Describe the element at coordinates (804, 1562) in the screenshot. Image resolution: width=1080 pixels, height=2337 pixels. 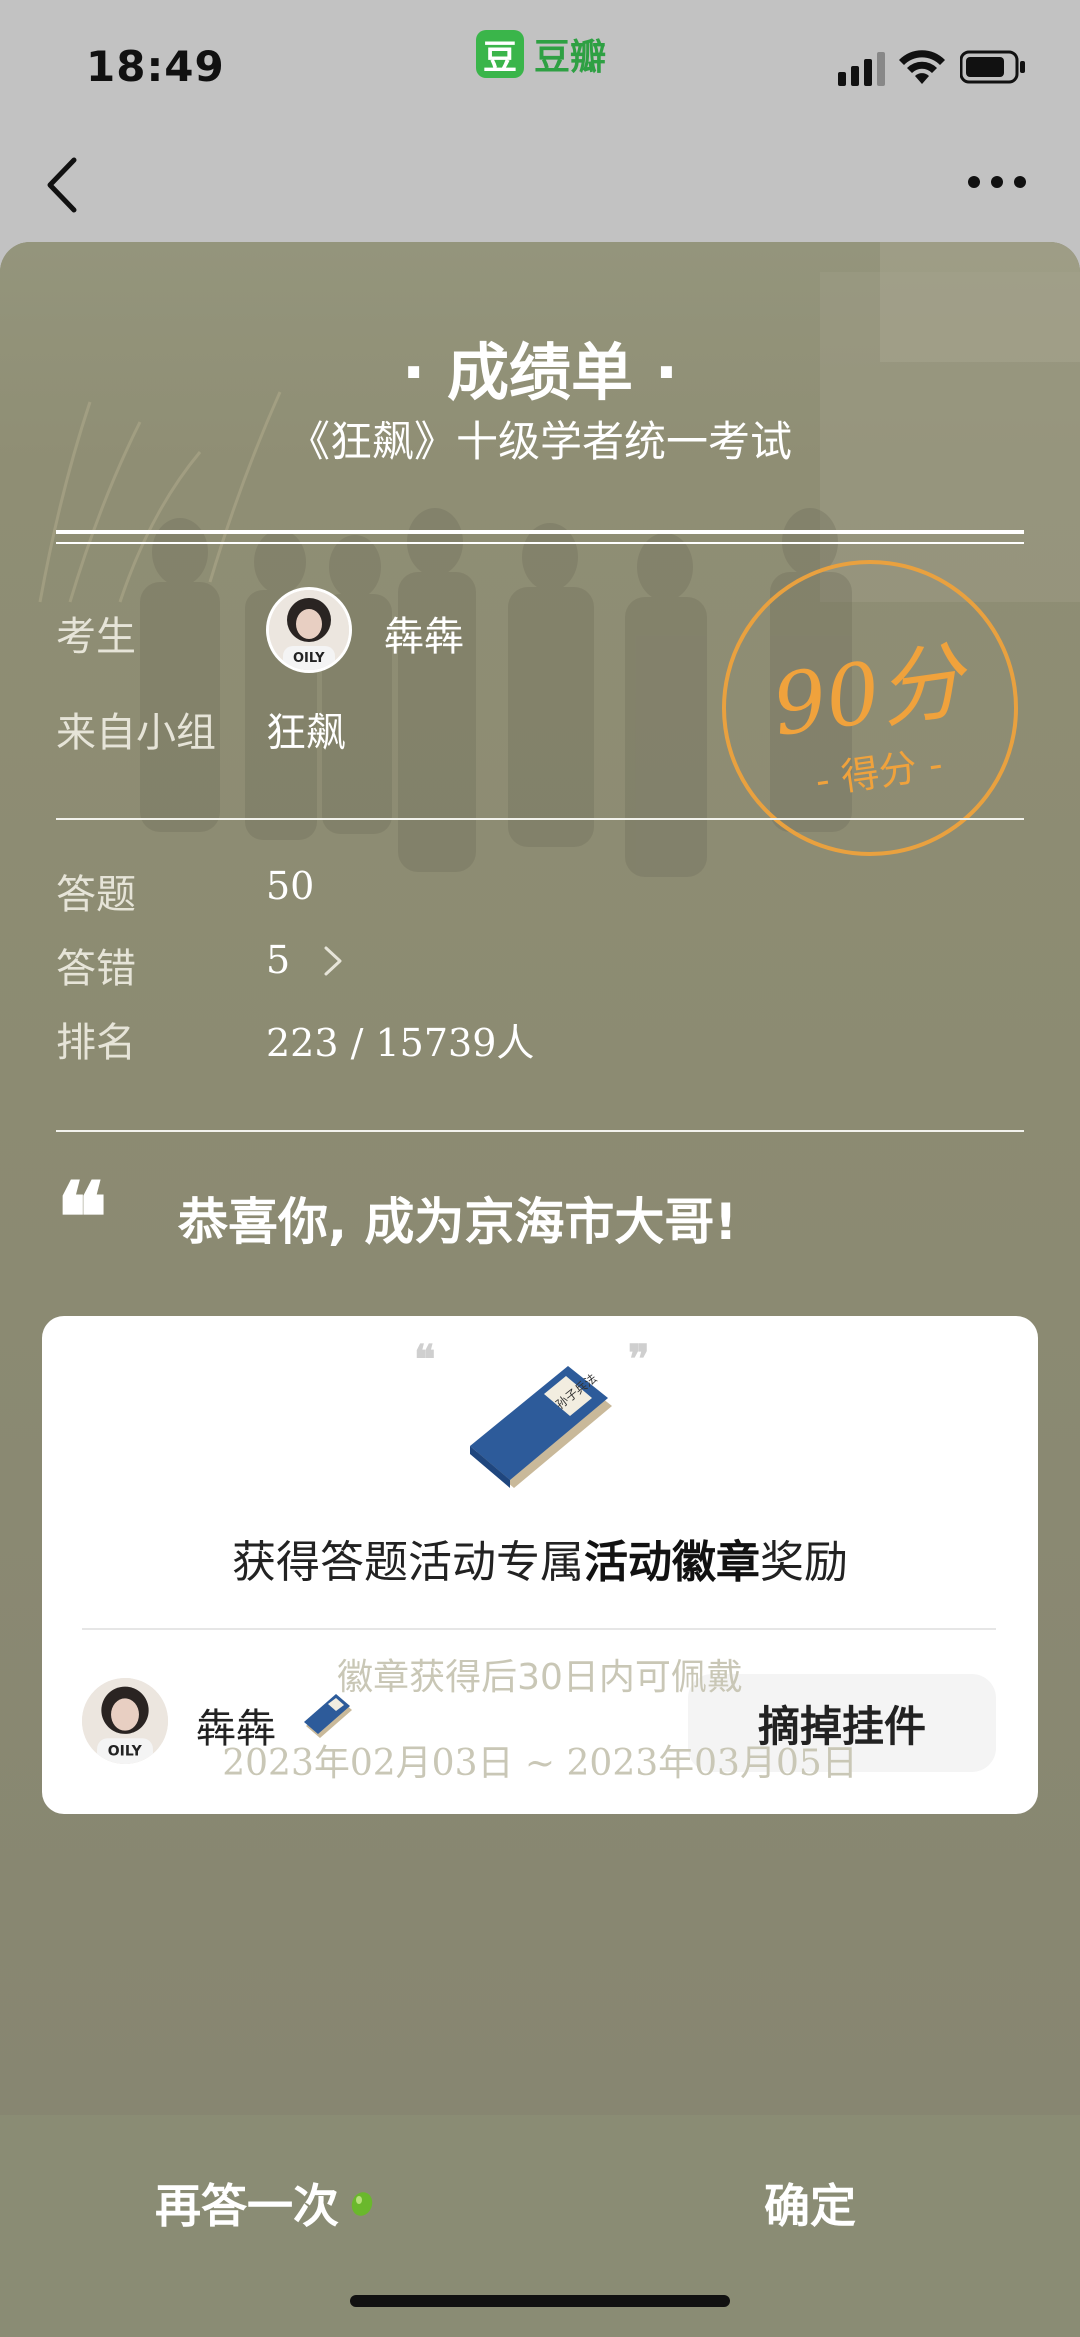
I see `reward-text-post: 奖励` at that location.